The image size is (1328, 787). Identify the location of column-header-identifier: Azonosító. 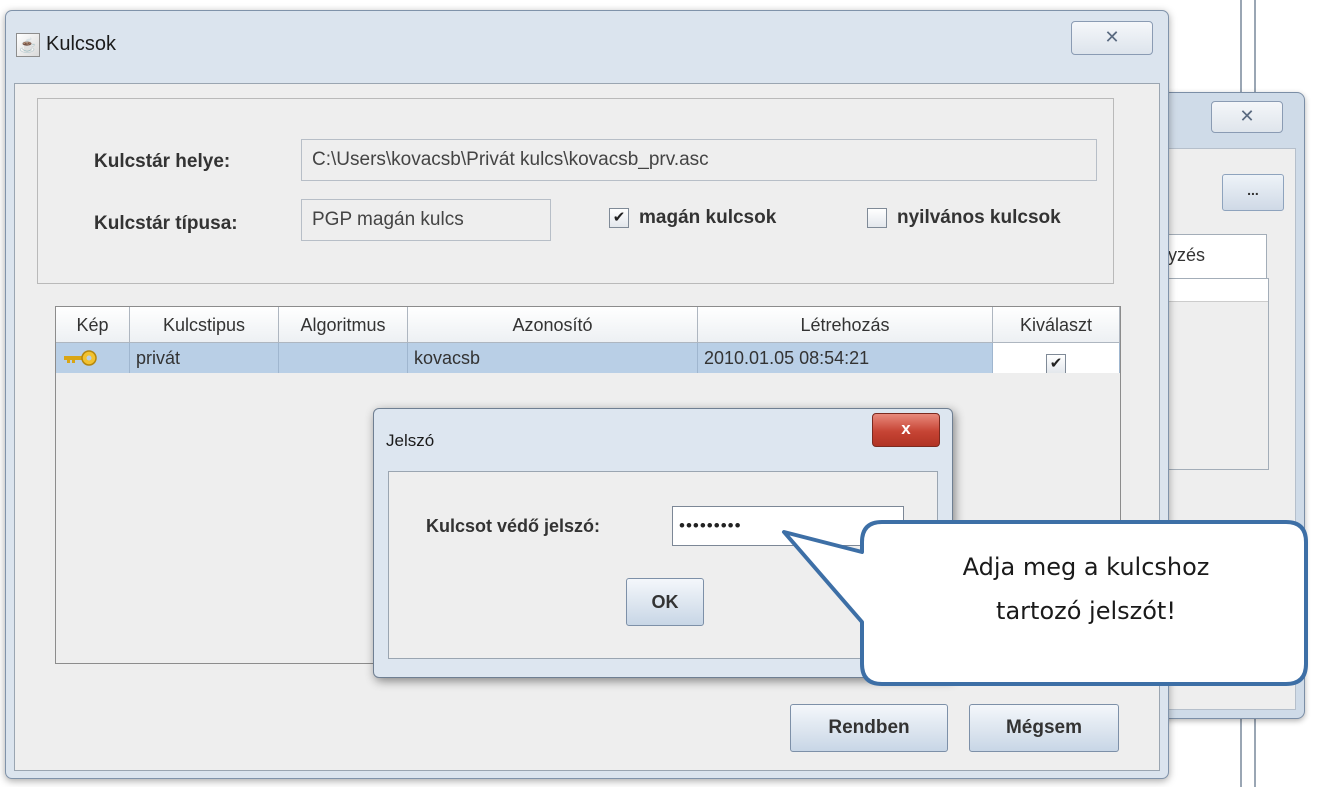
(553, 325).